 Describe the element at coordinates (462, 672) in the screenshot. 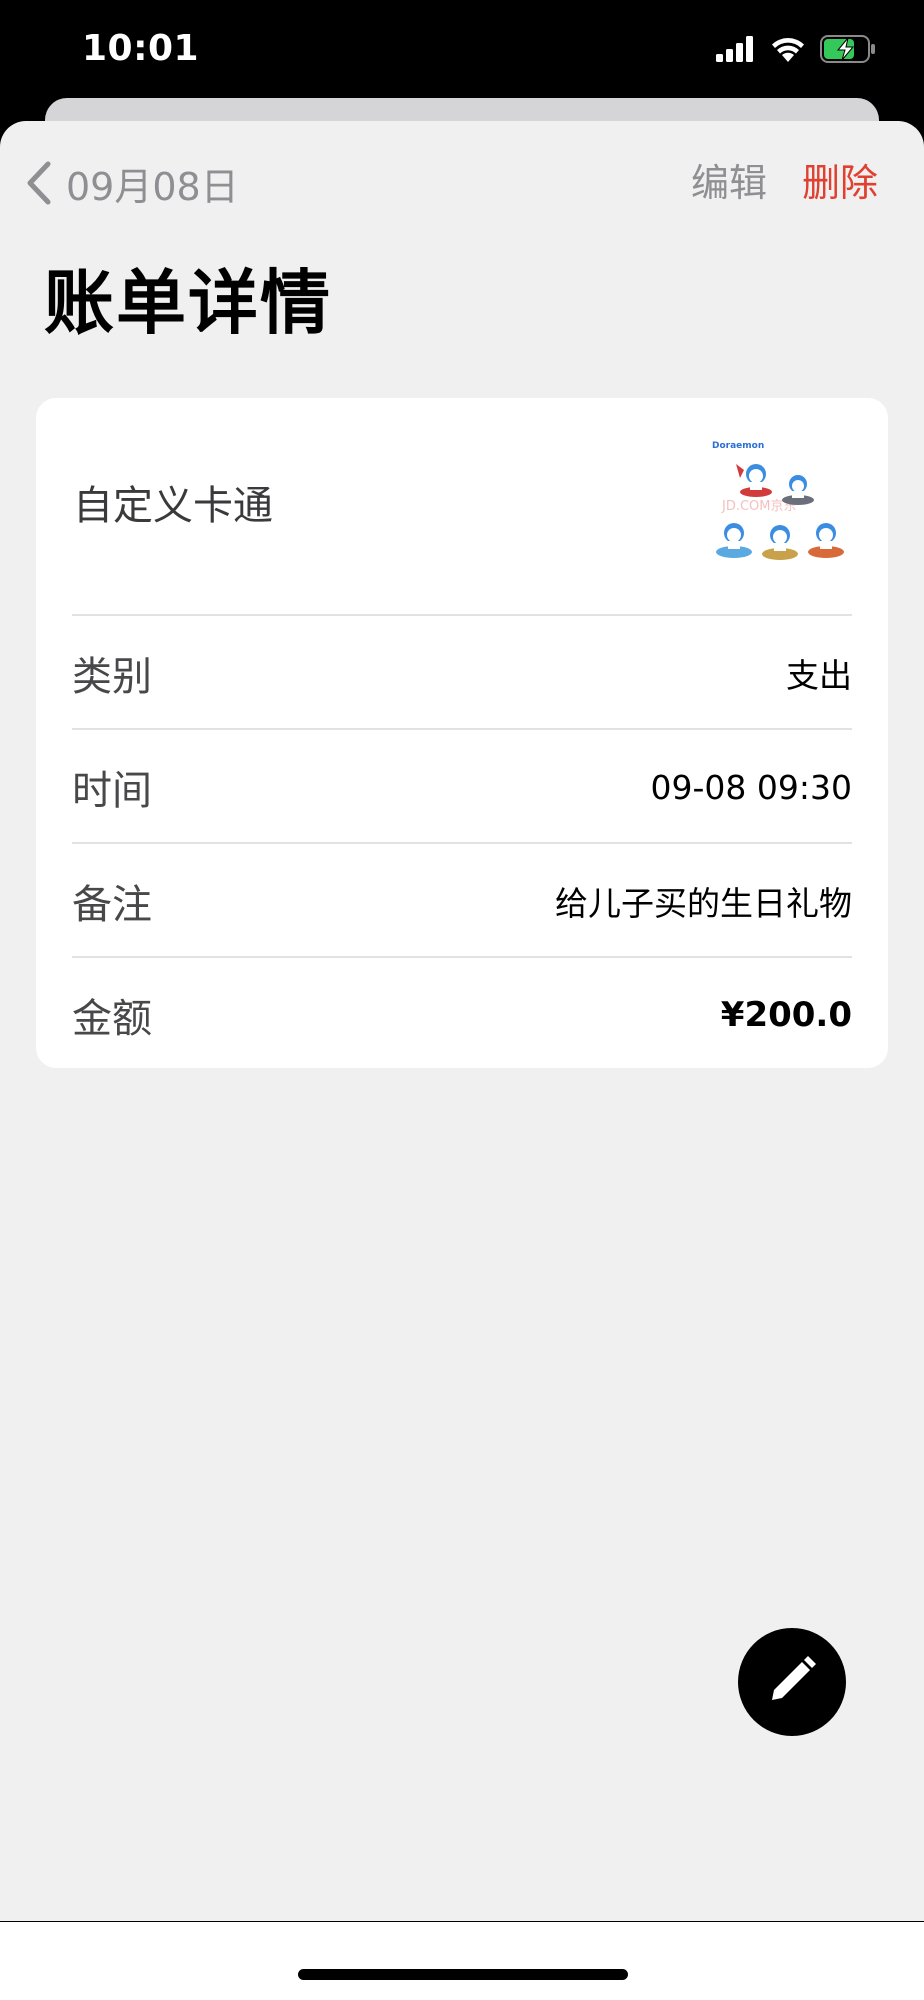

I see `detail-row-category: 类别 支出` at that location.